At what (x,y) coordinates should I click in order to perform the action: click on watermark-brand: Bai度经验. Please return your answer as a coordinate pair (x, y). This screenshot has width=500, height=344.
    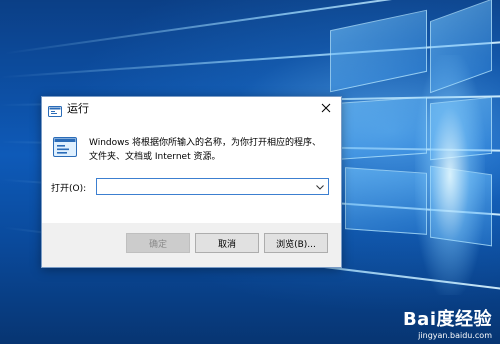
    Looking at the image, I should click on (447, 319).